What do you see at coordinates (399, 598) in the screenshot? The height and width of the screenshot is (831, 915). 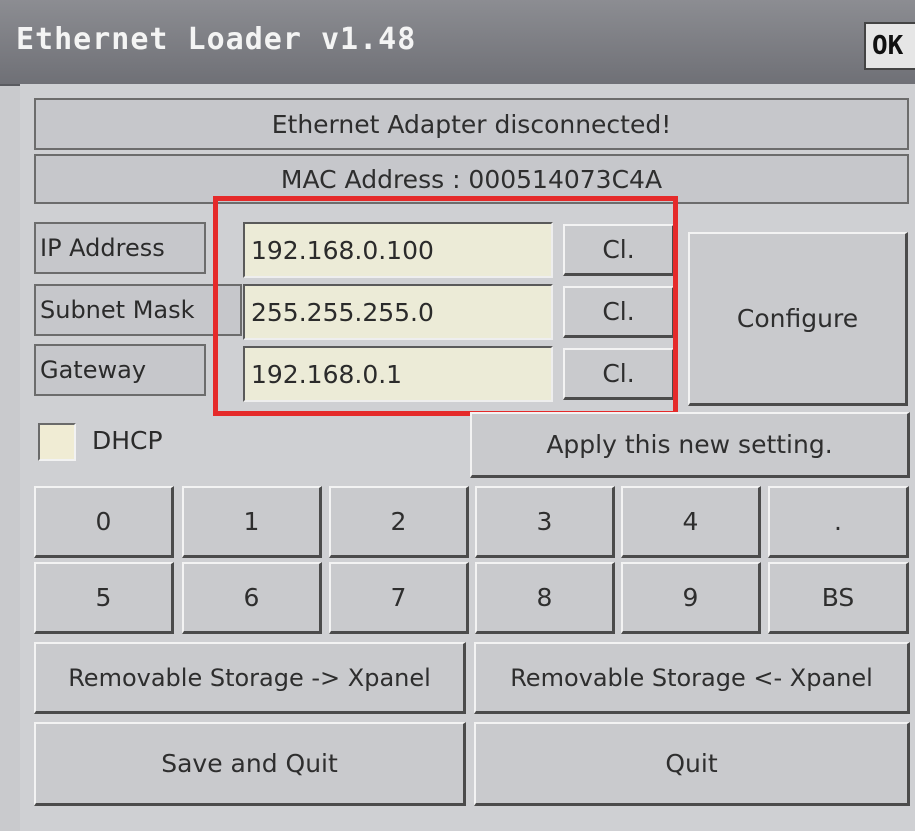 I see `key-7: 7` at bounding box center [399, 598].